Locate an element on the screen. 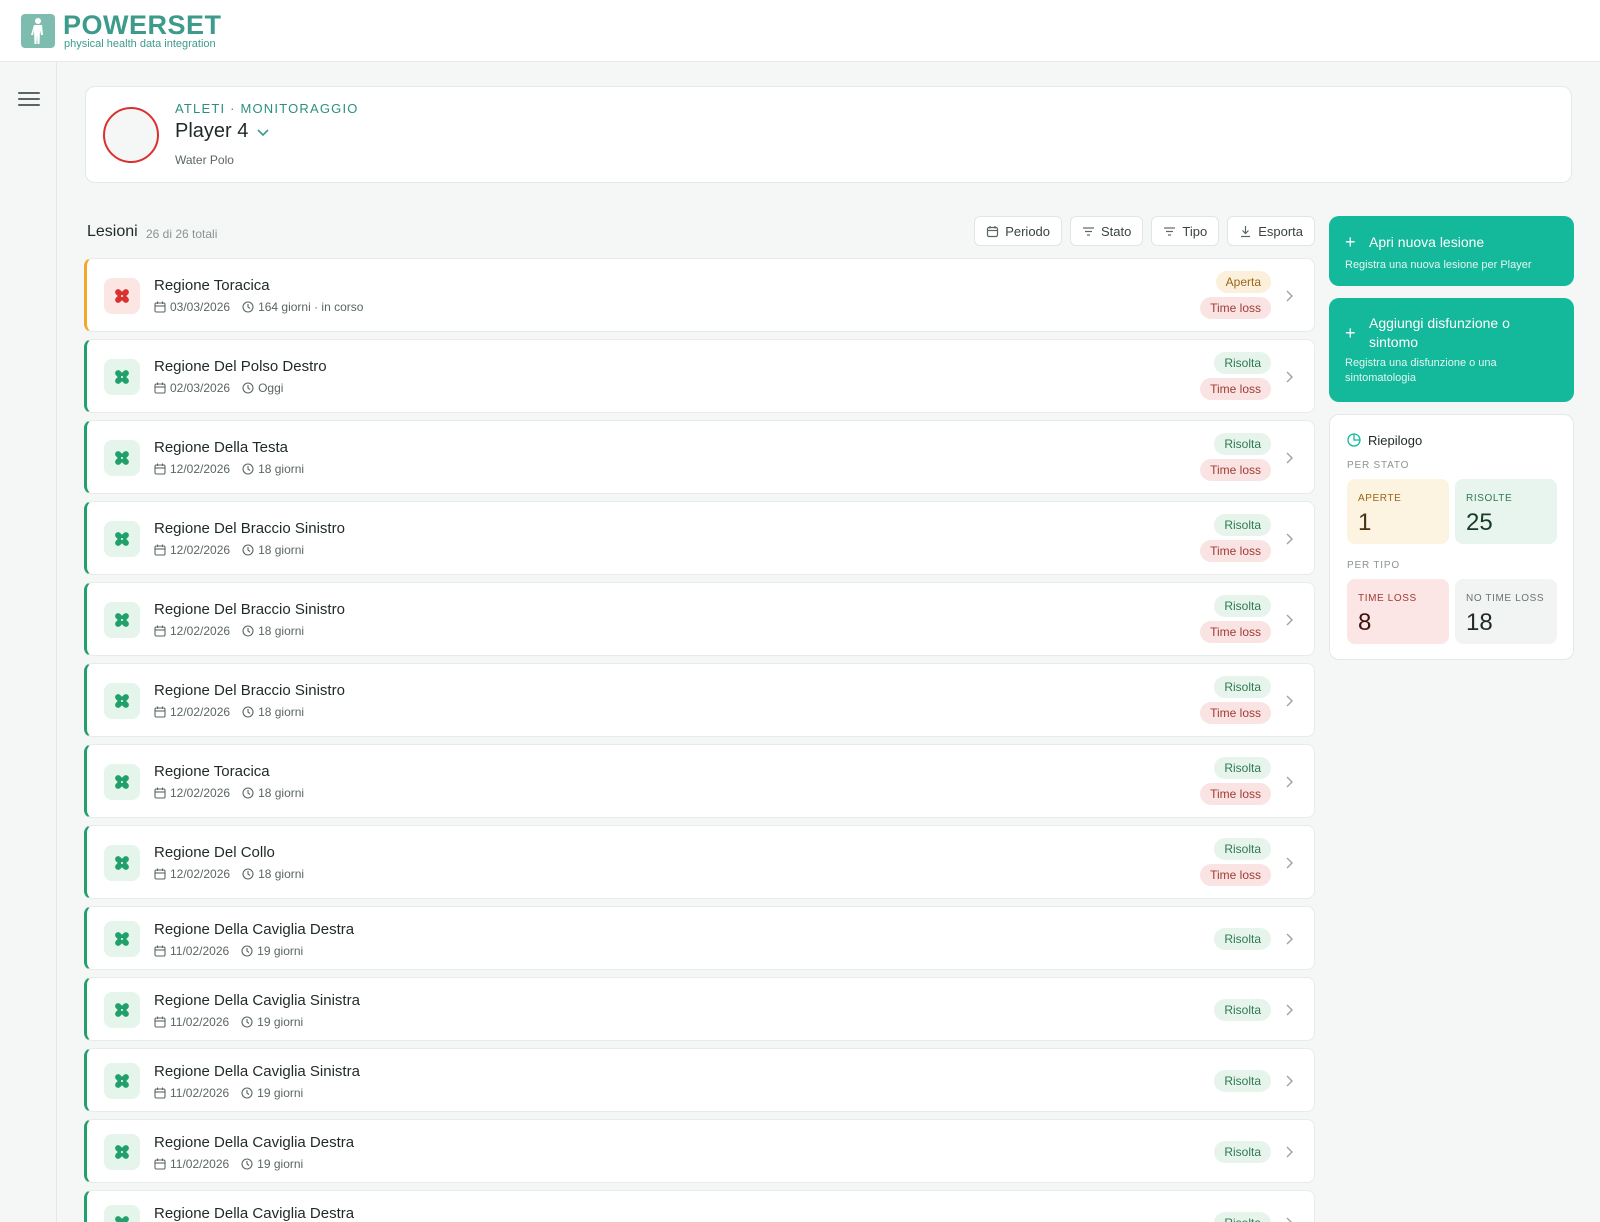  sidebar is located at coordinates (28, 642).